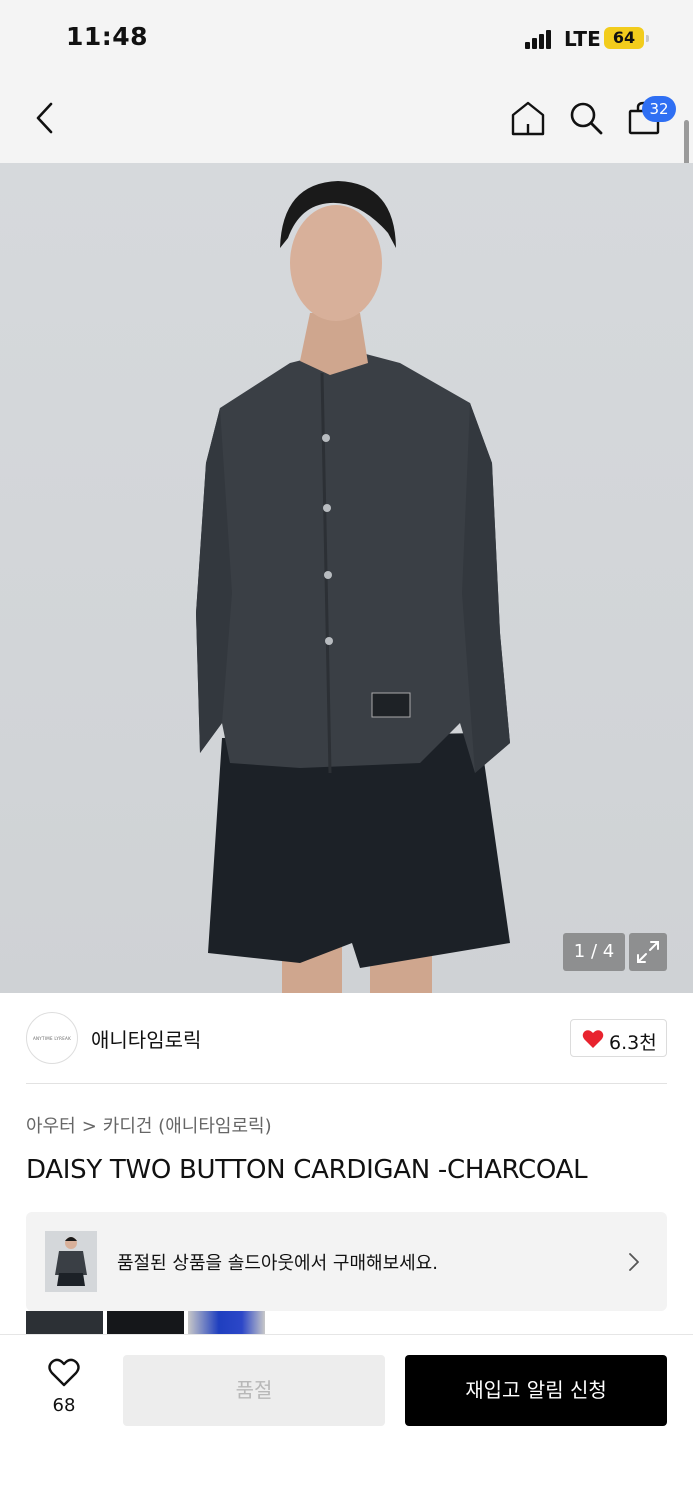 The width and height of the screenshot is (693, 1500). I want to click on soldout-button: 품절, so click(254, 1390).